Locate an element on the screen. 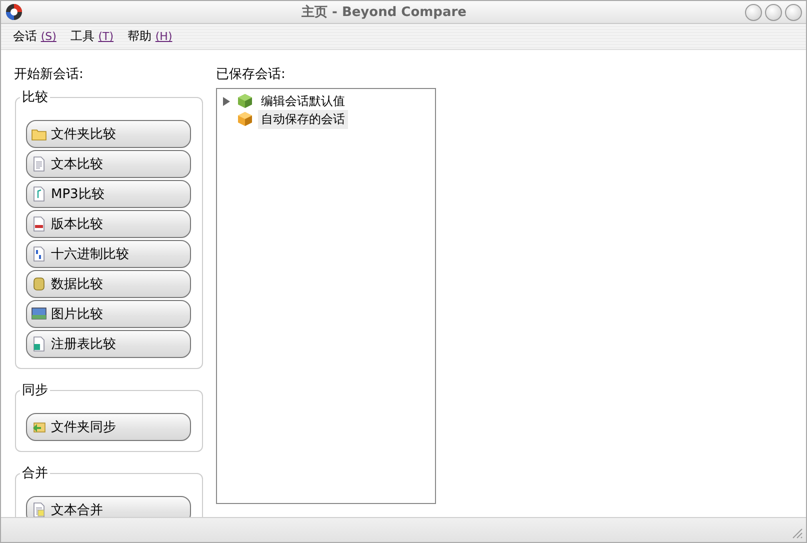 The image size is (807, 543). session-button: MP3比较 is located at coordinates (108, 194).